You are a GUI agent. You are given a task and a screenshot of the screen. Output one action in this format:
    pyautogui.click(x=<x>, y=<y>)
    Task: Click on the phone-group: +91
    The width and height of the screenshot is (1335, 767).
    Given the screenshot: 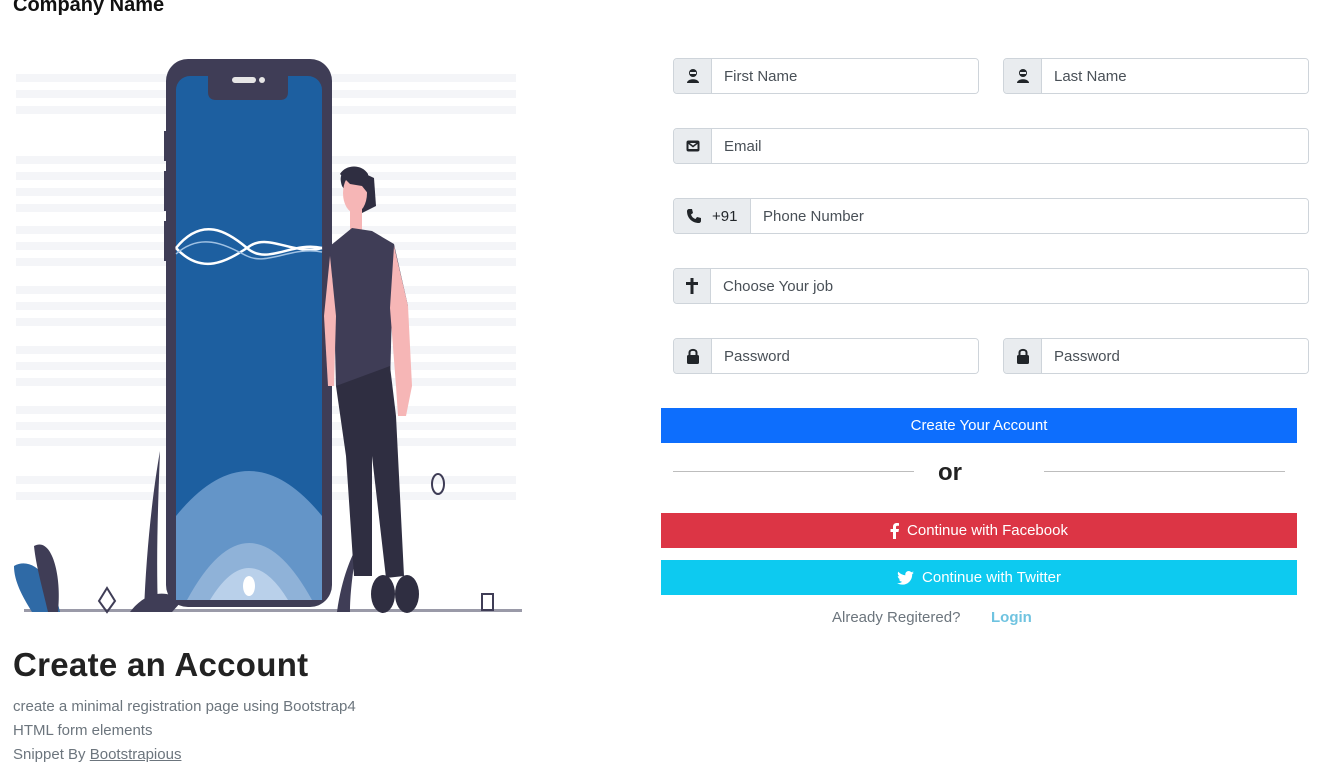 What is the action you would take?
    pyautogui.click(x=991, y=216)
    